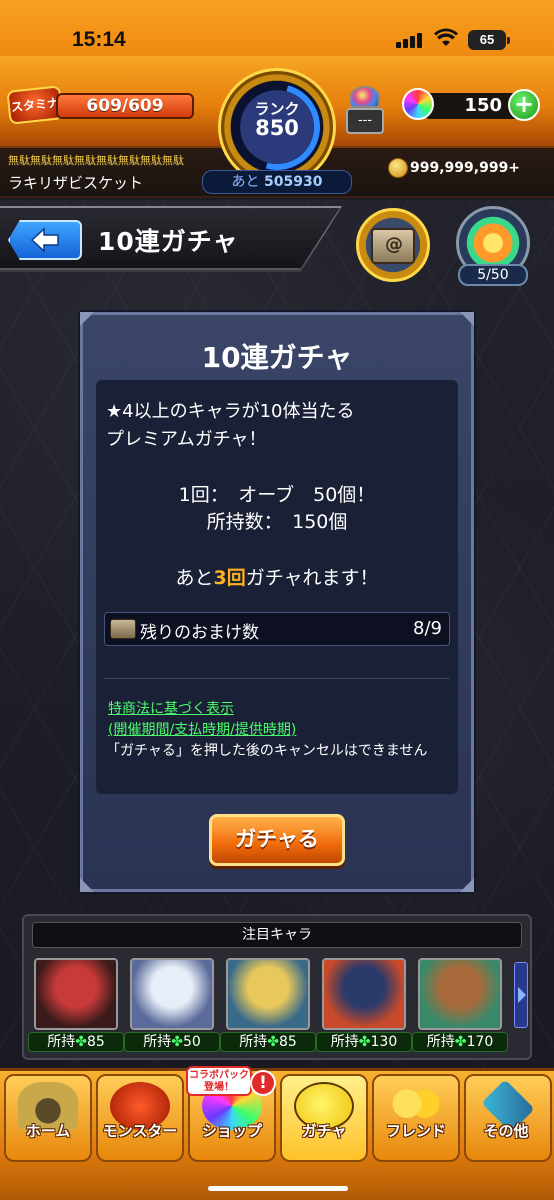 The height and width of the screenshot is (1200, 554). I want to click on coin-icon, so click(398, 168).